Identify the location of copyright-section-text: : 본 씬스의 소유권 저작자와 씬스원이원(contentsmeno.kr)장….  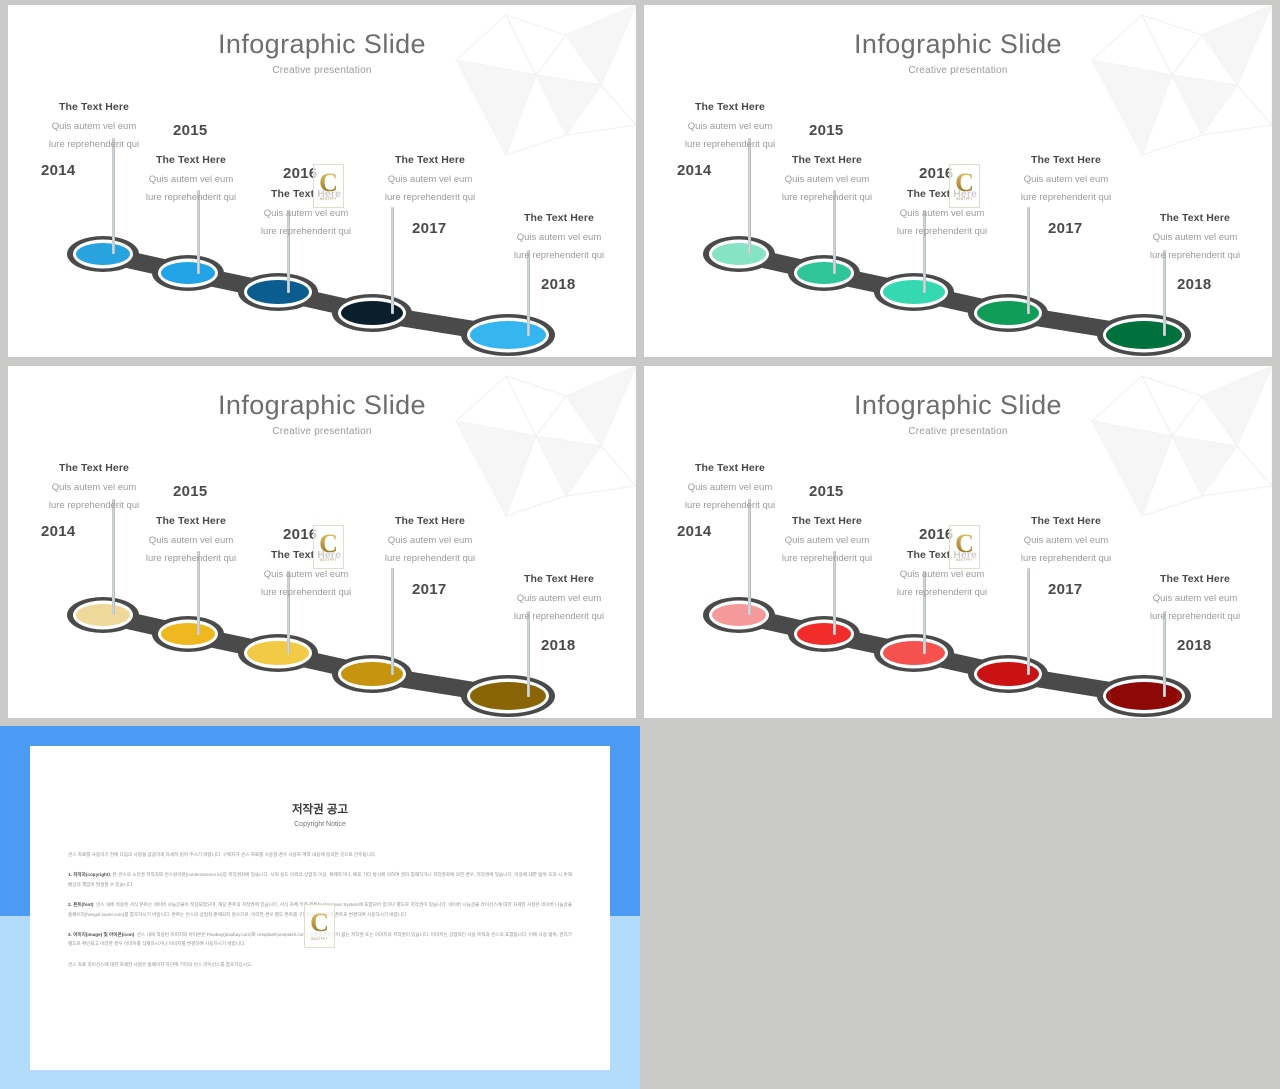
(320, 879).